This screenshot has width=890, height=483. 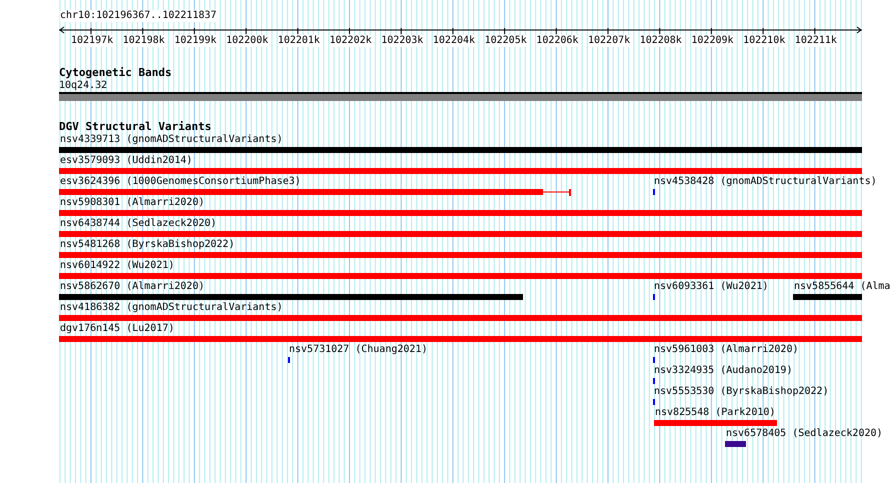 What do you see at coordinates (351, 41) in the screenshot?
I see `ruler-tick-label: 102202k` at bounding box center [351, 41].